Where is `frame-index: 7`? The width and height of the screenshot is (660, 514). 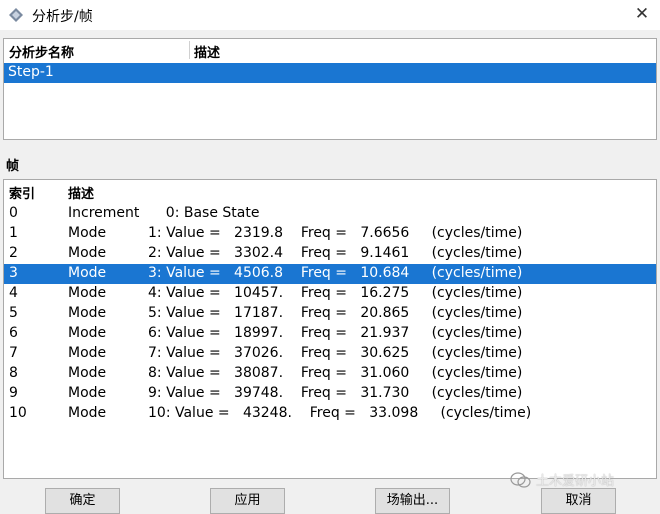
frame-index: 7 is located at coordinates (13, 353).